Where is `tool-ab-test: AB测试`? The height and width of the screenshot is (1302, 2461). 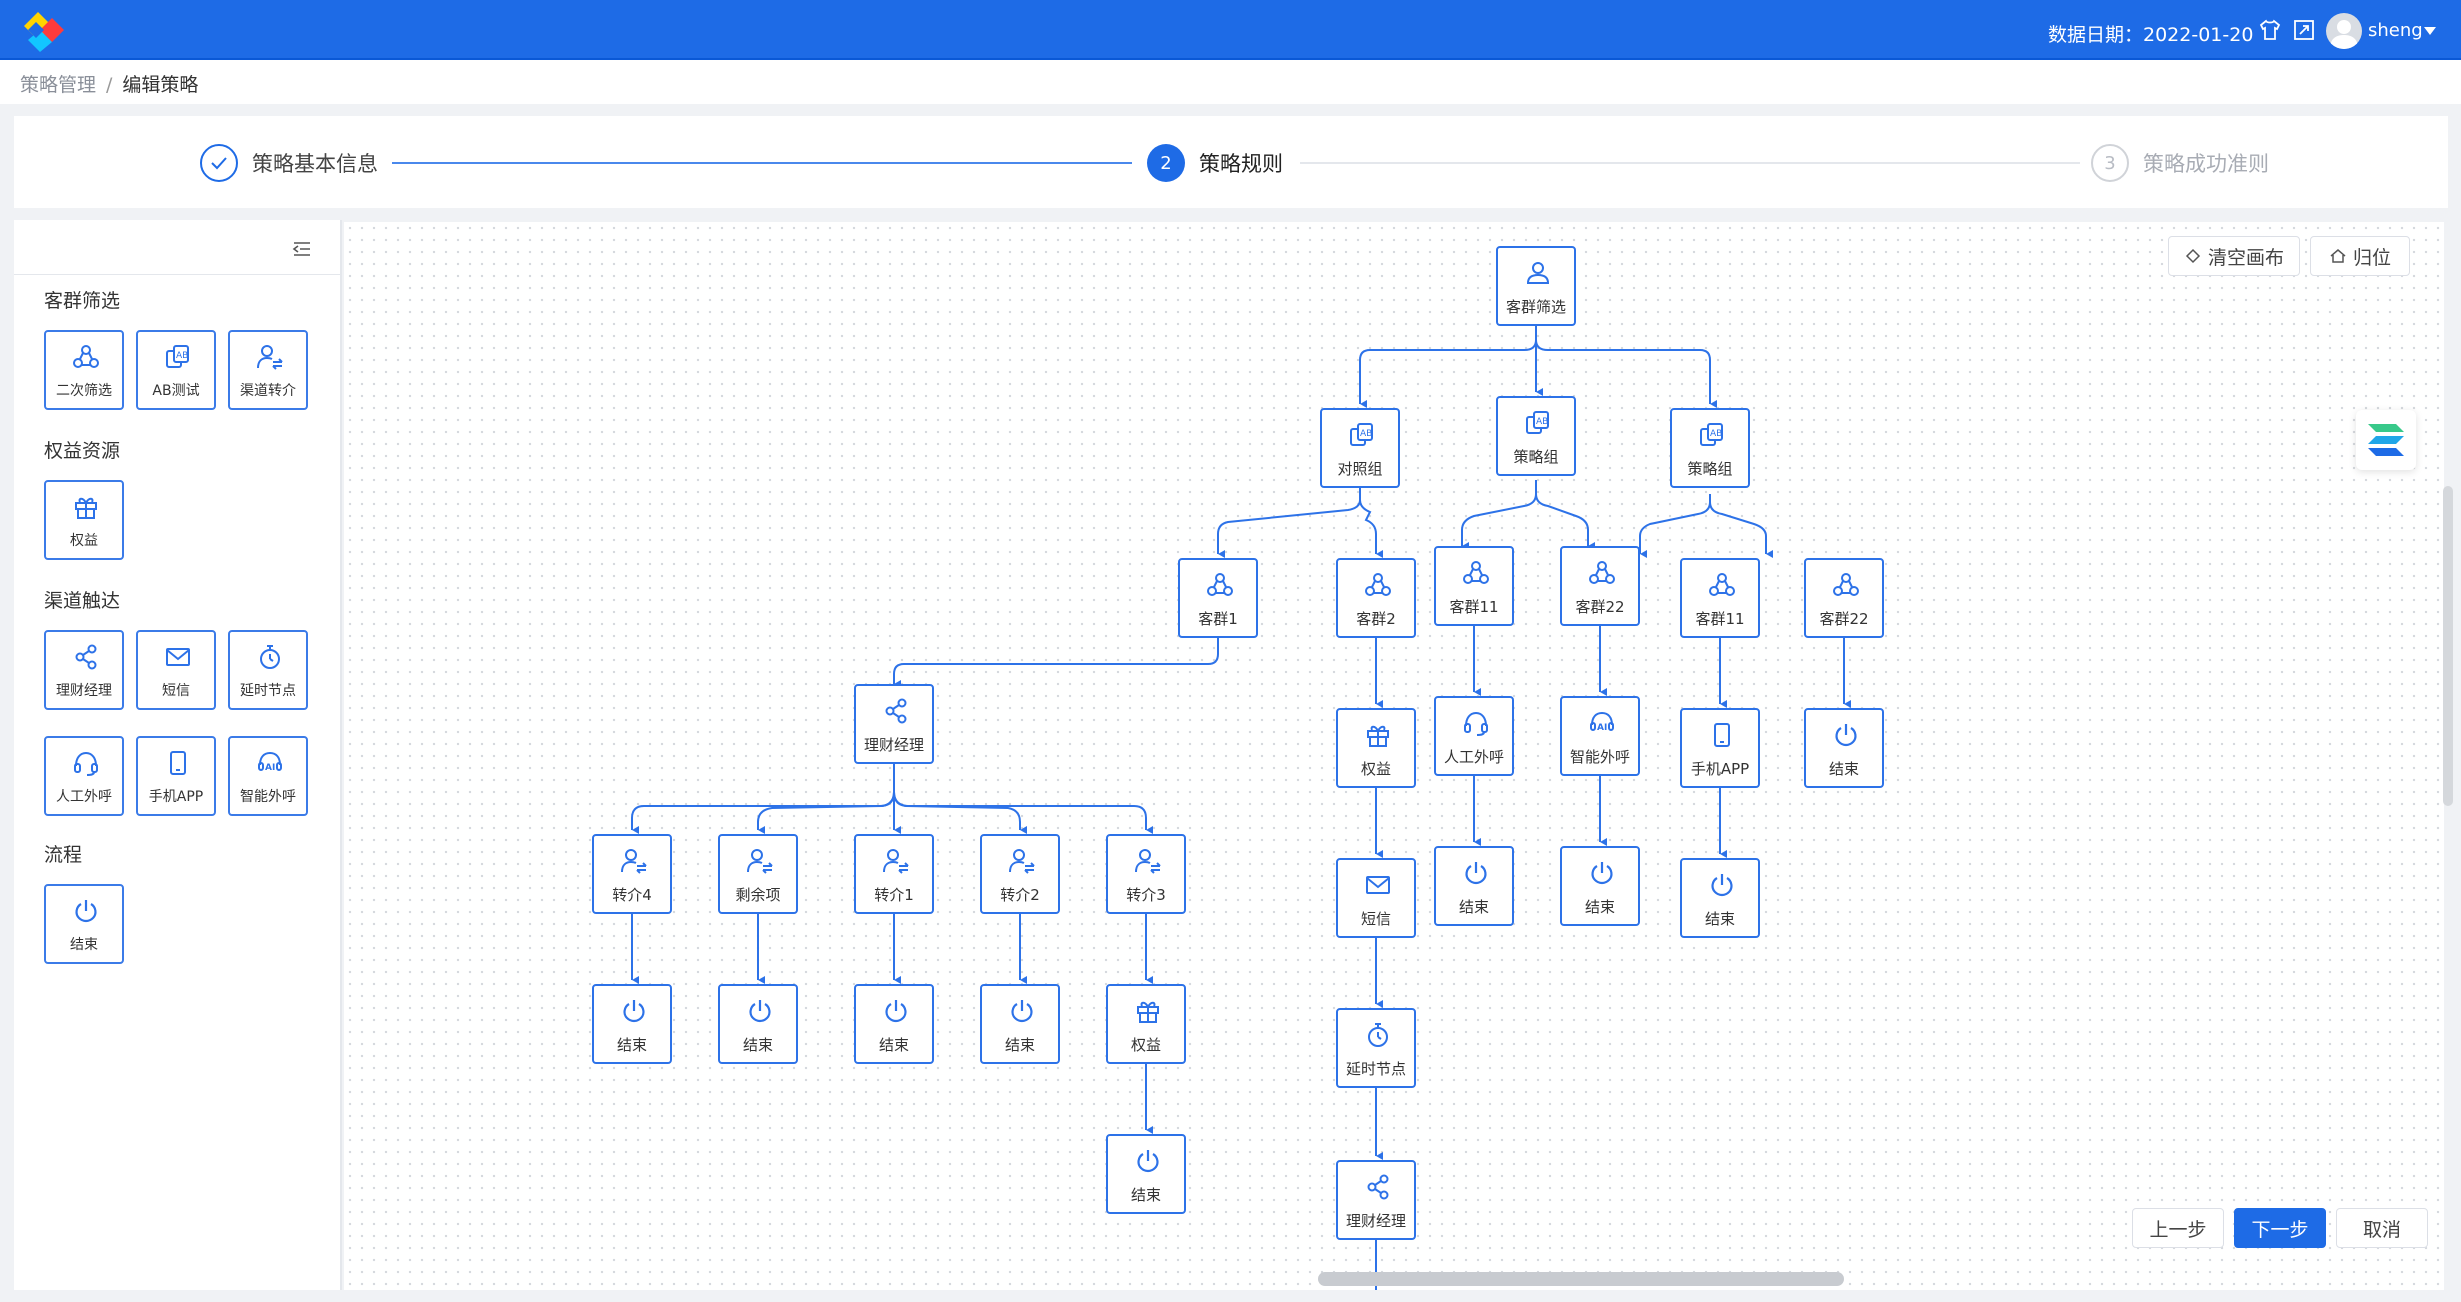 tool-ab-test: AB测试 is located at coordinates (176, 370).